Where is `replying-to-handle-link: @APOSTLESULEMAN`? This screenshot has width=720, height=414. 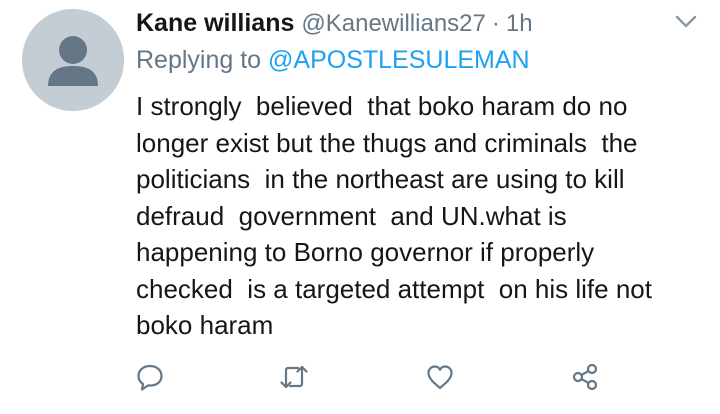
replying-to-handle-link: @APOSTLESULEMAN is located at coordinates (399, 60).